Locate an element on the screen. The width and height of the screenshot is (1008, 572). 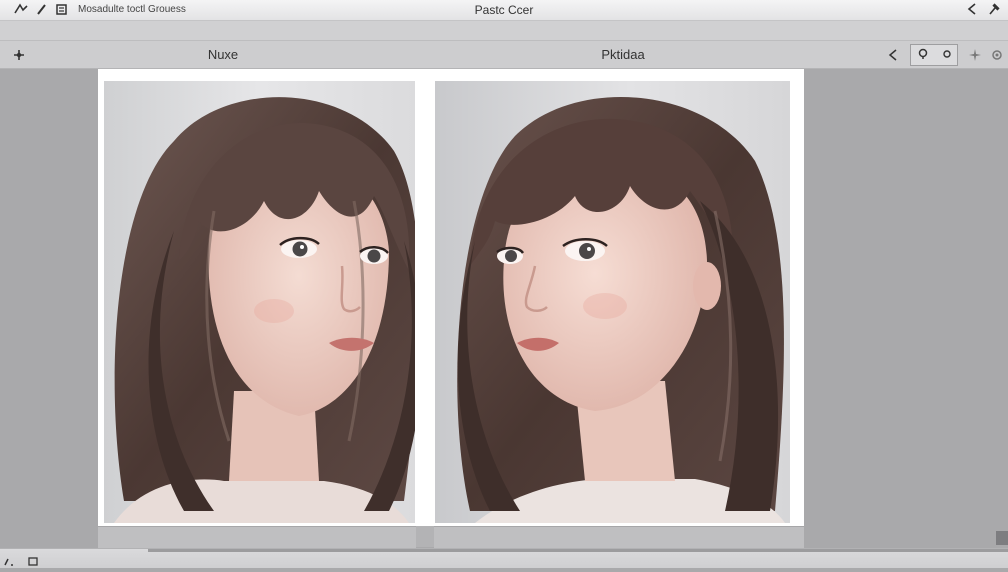
shape-icon is located at coordinates (11, 563).